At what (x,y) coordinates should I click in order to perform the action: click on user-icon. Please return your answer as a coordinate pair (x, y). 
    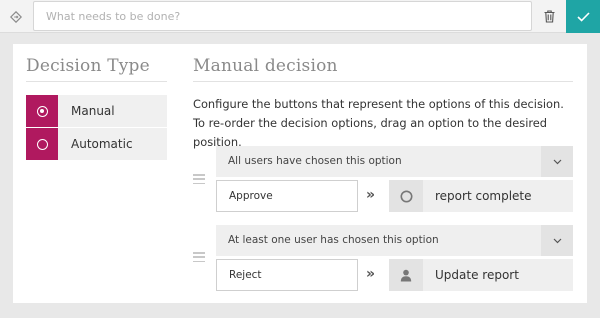
    Looking at the image, I should click on (406, 275).